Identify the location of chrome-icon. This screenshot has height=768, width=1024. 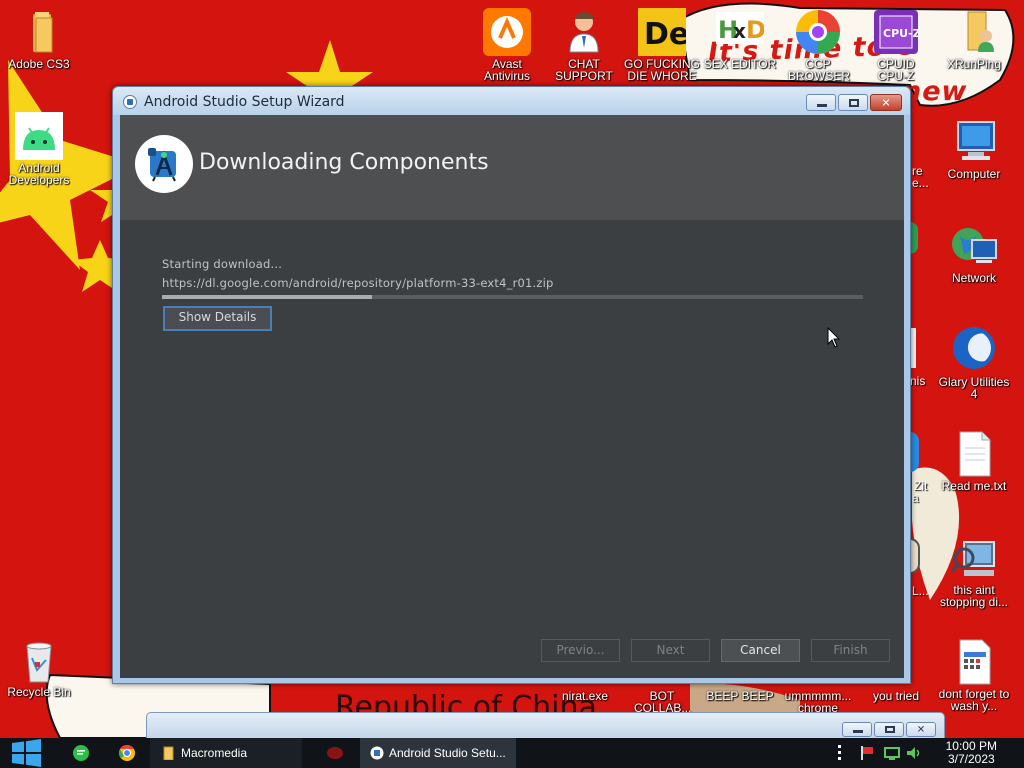
(127, 752).